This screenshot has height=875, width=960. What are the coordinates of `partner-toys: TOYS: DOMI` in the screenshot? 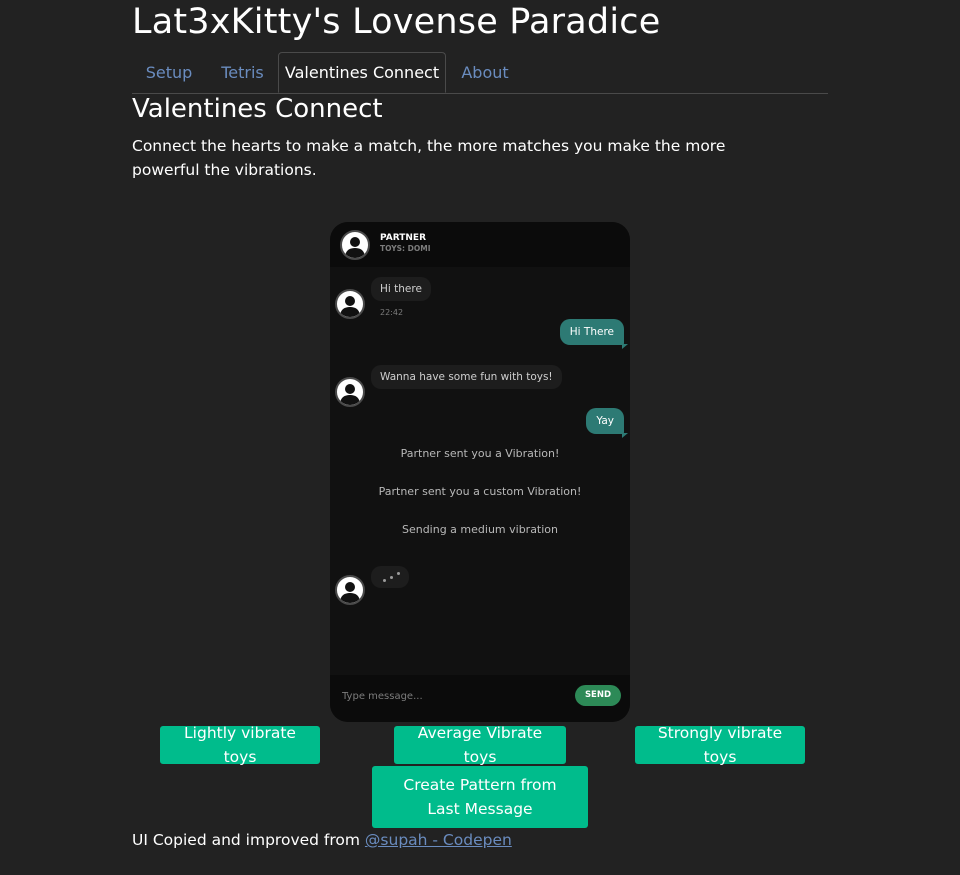 It's located at (405, 248).